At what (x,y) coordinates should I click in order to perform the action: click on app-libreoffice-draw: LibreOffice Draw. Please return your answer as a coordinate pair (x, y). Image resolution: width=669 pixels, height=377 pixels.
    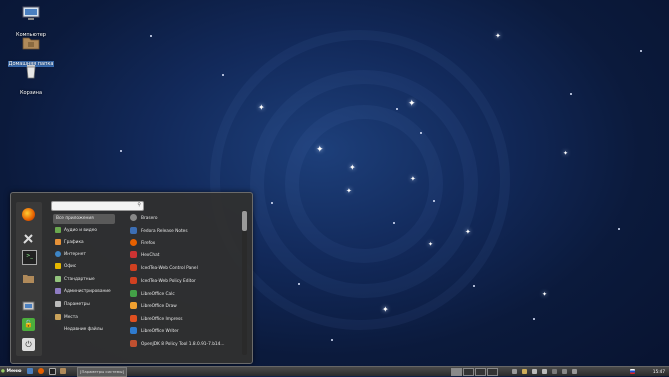
    Looking at the image, I should click on (185, 307).